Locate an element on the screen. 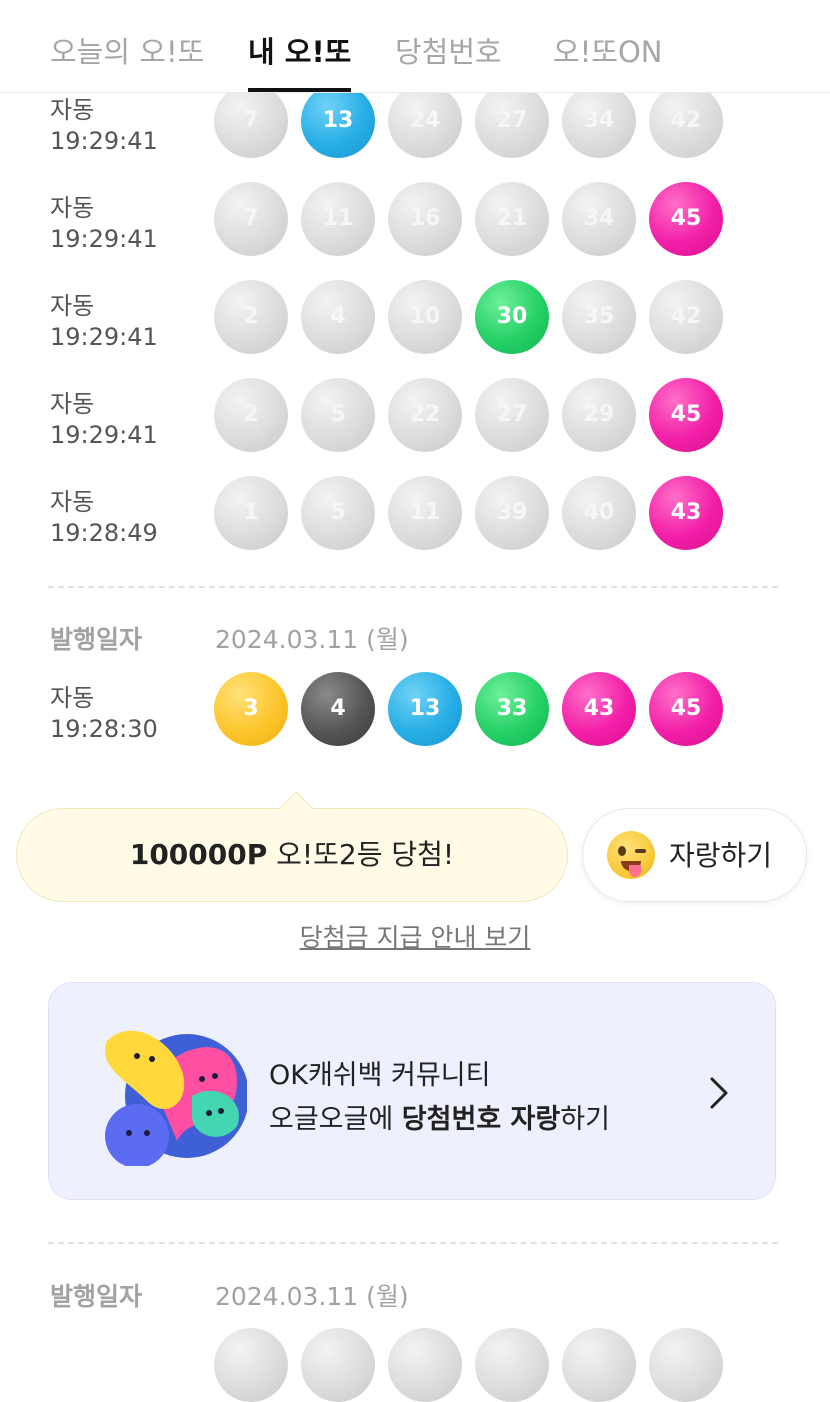 The image size is (830, 1402). lotto-ball: 29 is located at coordinates (599, 415).